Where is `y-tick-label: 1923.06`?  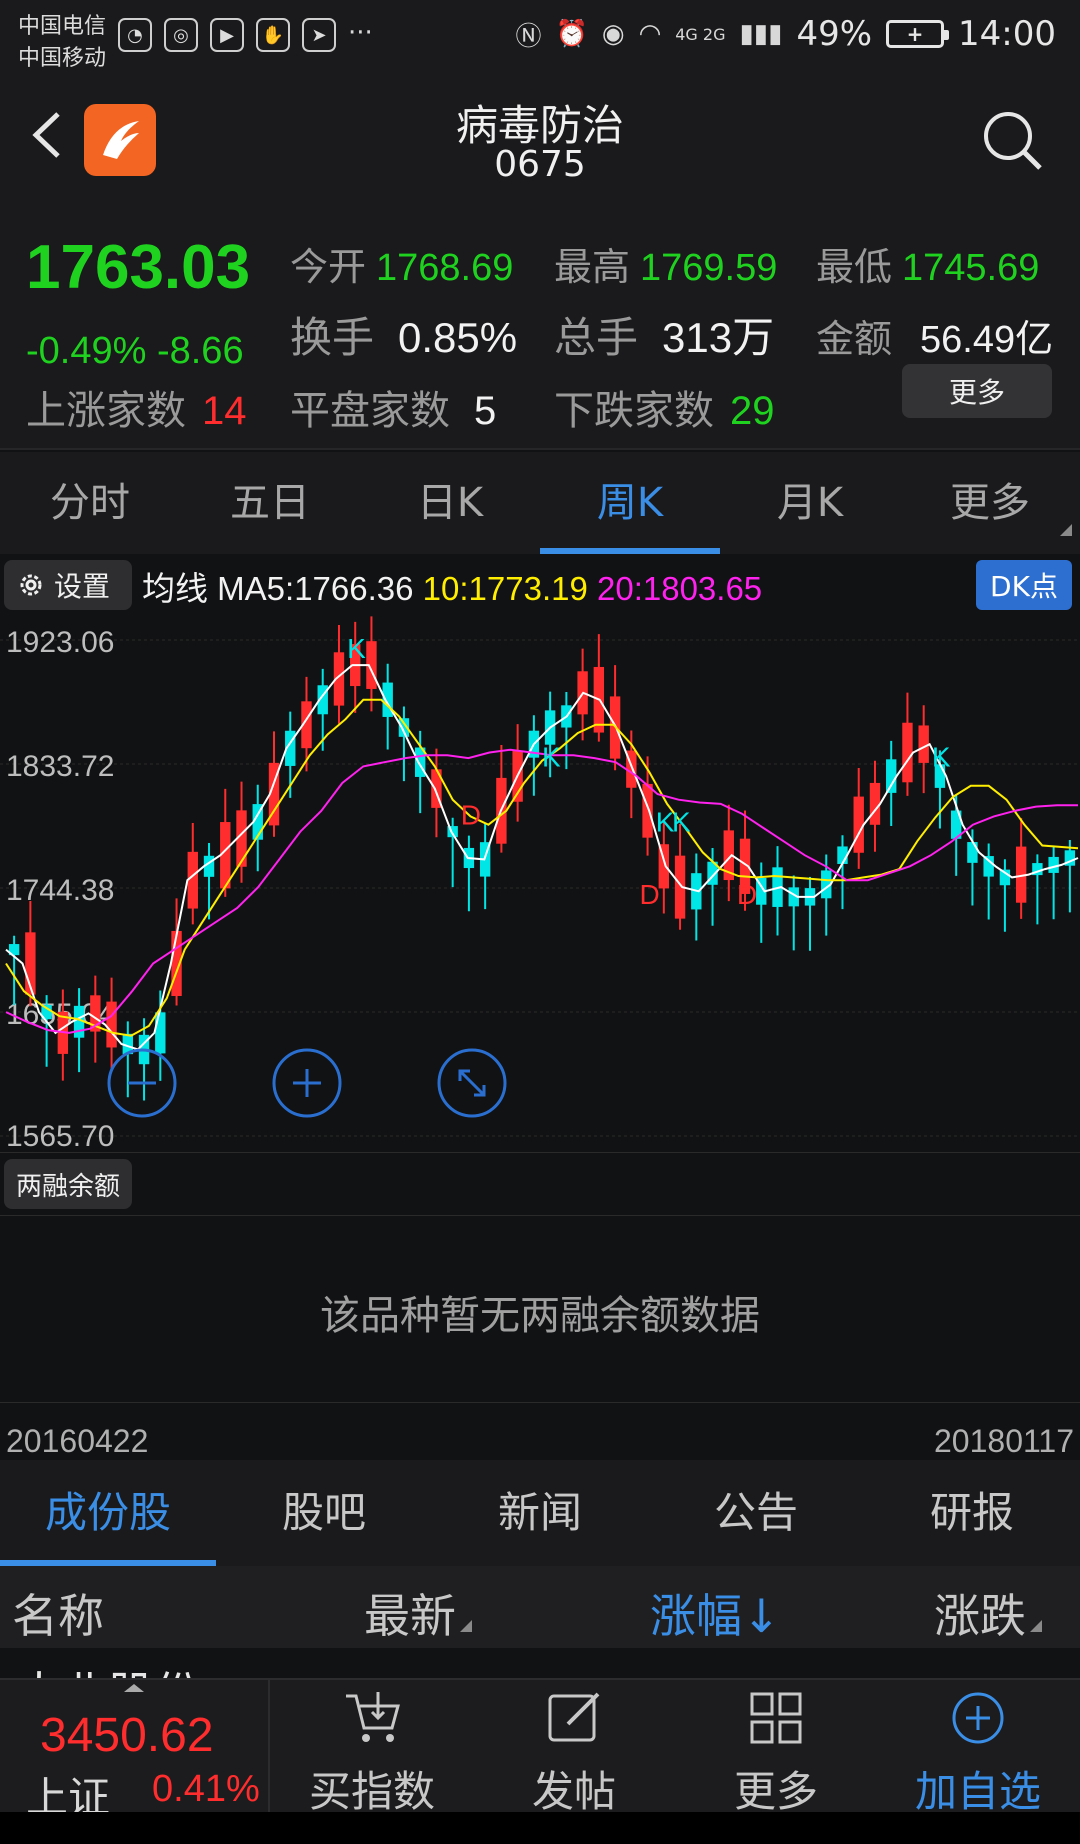
y-tick-label: 1923.06 is located at coordinates (60, 642).